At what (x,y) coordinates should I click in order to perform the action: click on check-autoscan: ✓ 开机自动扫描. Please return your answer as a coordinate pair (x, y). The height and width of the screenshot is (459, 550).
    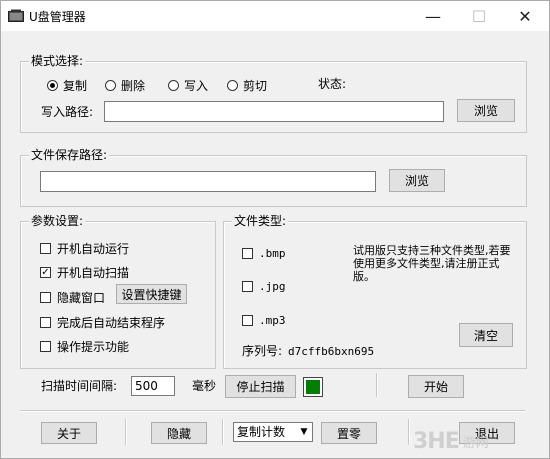
    Looking at the image, I should click on (84, 272).